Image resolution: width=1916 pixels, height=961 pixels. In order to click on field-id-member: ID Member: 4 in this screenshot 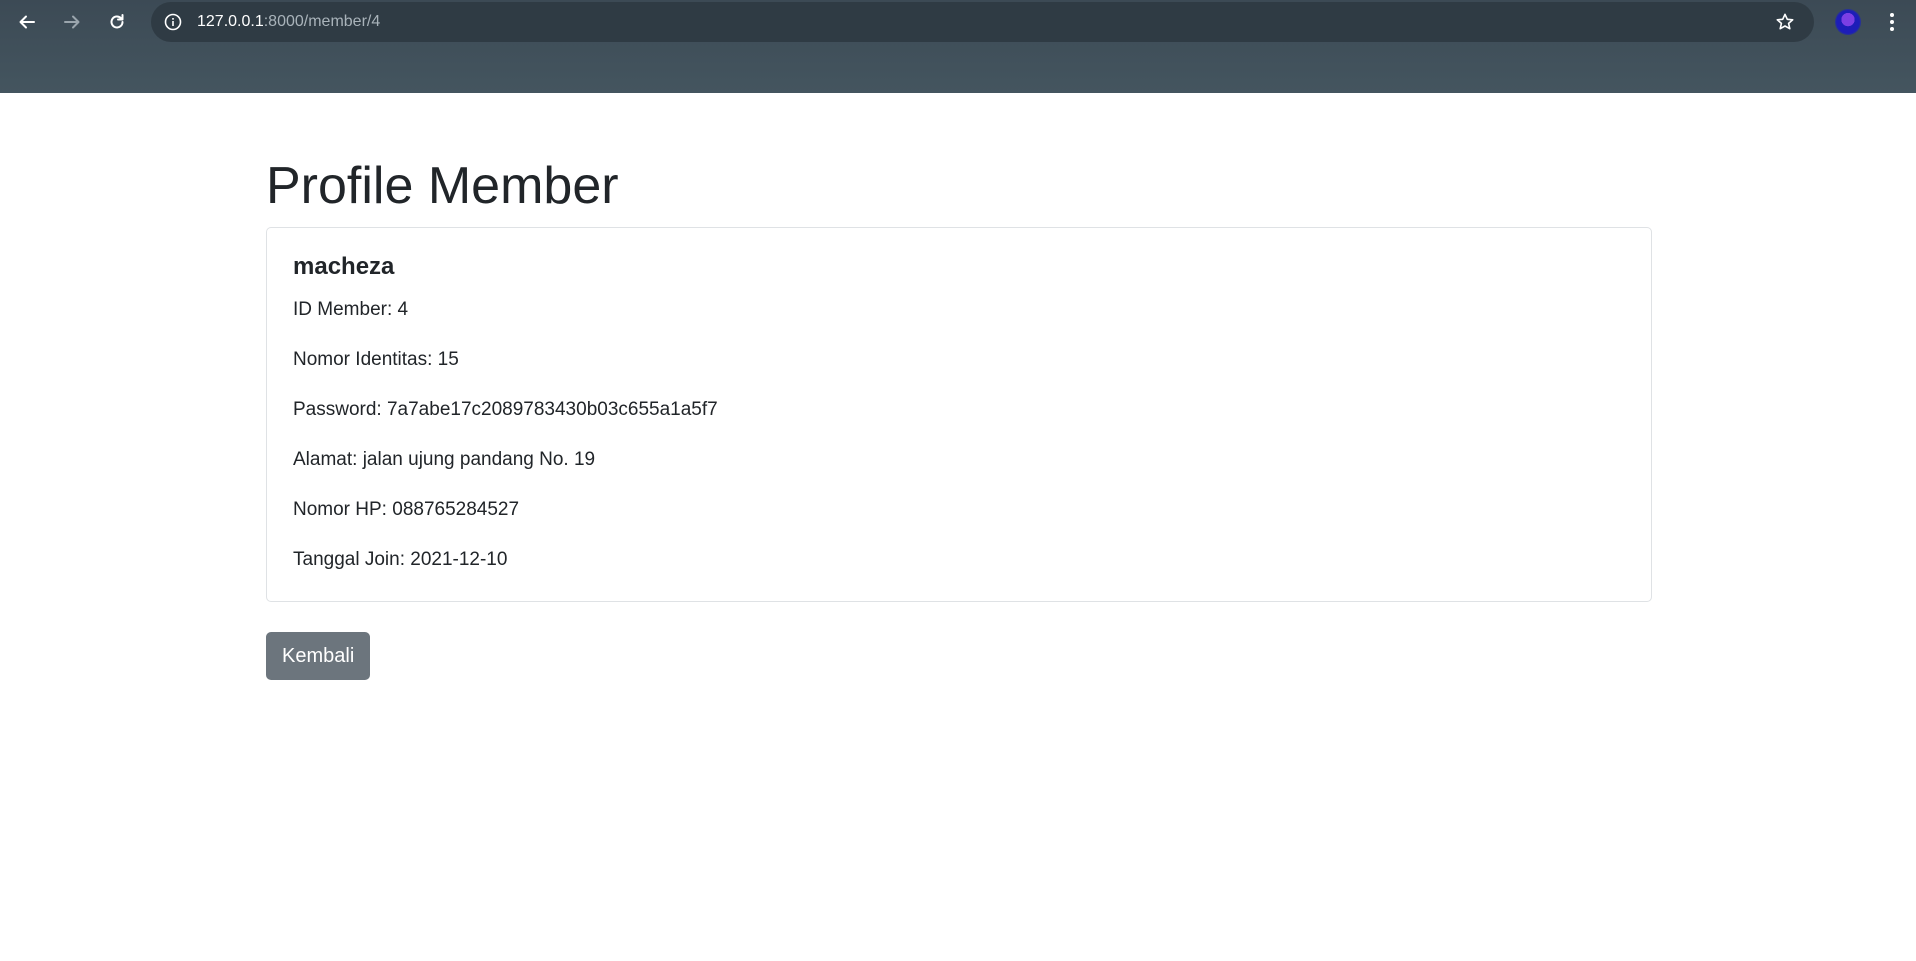, I will do `click(350, 310)`.